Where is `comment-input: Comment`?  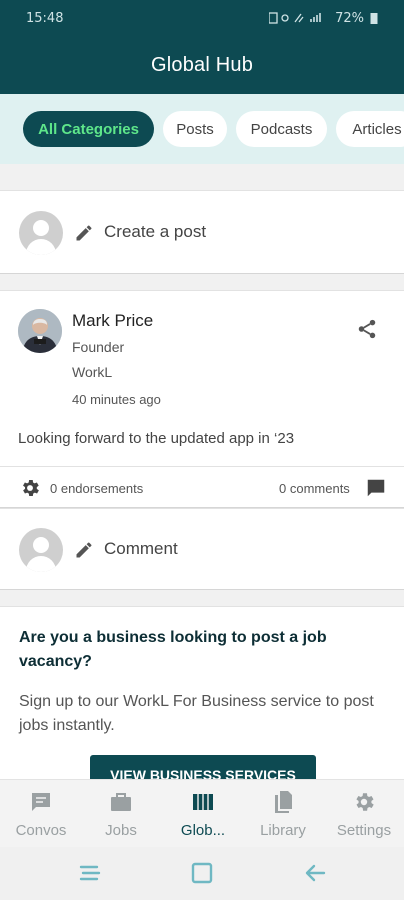
comment-input: Comment is located at coordinates (141, 549).